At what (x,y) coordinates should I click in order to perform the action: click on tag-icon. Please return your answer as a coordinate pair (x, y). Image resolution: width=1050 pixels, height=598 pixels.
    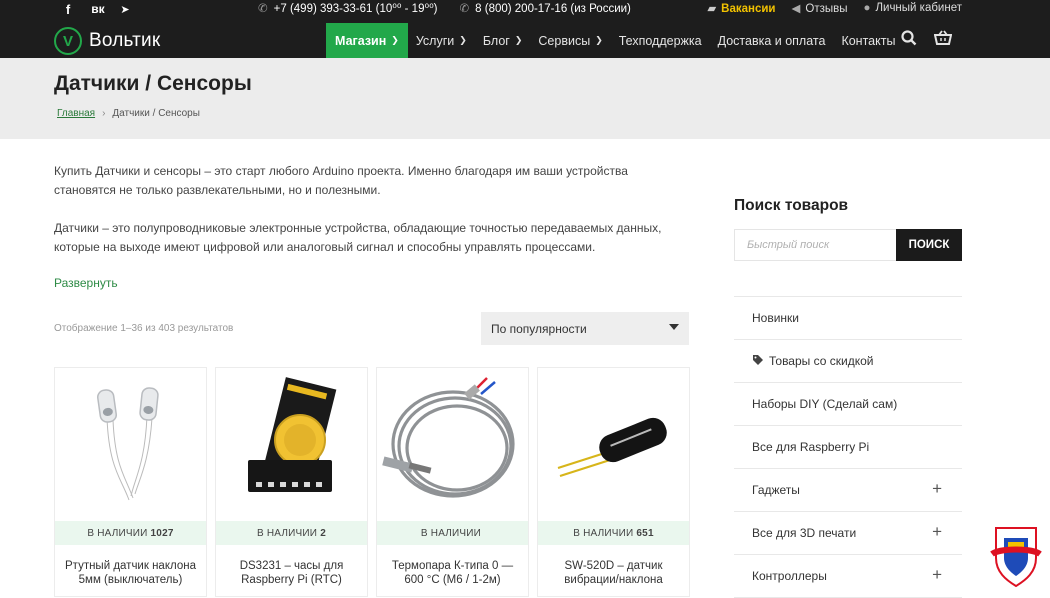
    Looking at the image, I should click on (758, 361).